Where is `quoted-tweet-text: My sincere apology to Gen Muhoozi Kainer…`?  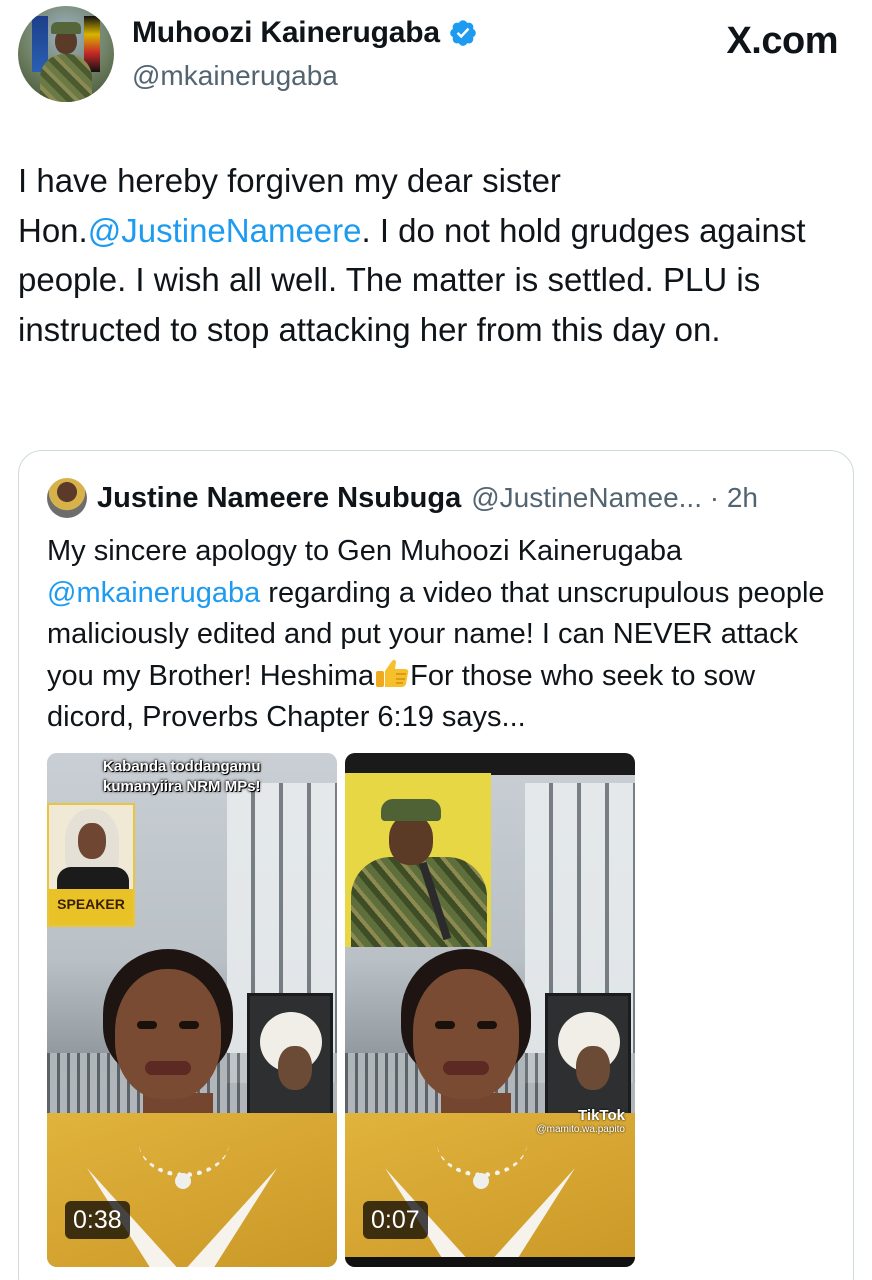
quoted-tweet-text: My sincere apology to Gen Muhoozi Kainer… is located at coordinates (447, 635).